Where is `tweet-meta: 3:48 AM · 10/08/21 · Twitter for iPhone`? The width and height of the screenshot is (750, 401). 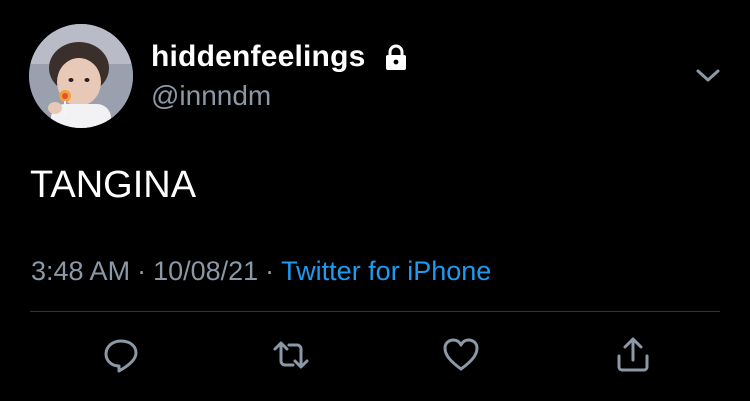 tweet-meta: 3:48 AM · 10/08/21 · Twitter for iPhone is located at coordinates (261, 271).